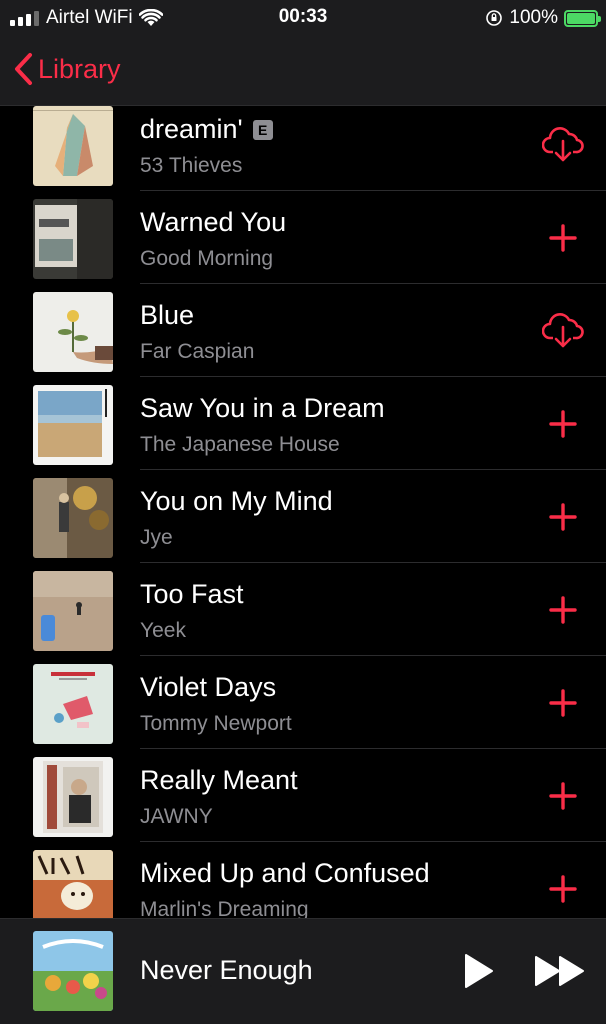  What do you see at coordinates (208, 687) in the screenshot?
I see `song-title: Violet Days` at bounding box center [208, 687].